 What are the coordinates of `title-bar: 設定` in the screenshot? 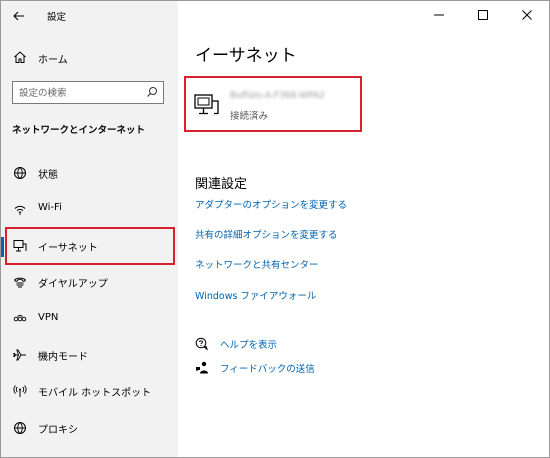 It's located at (89, 16).